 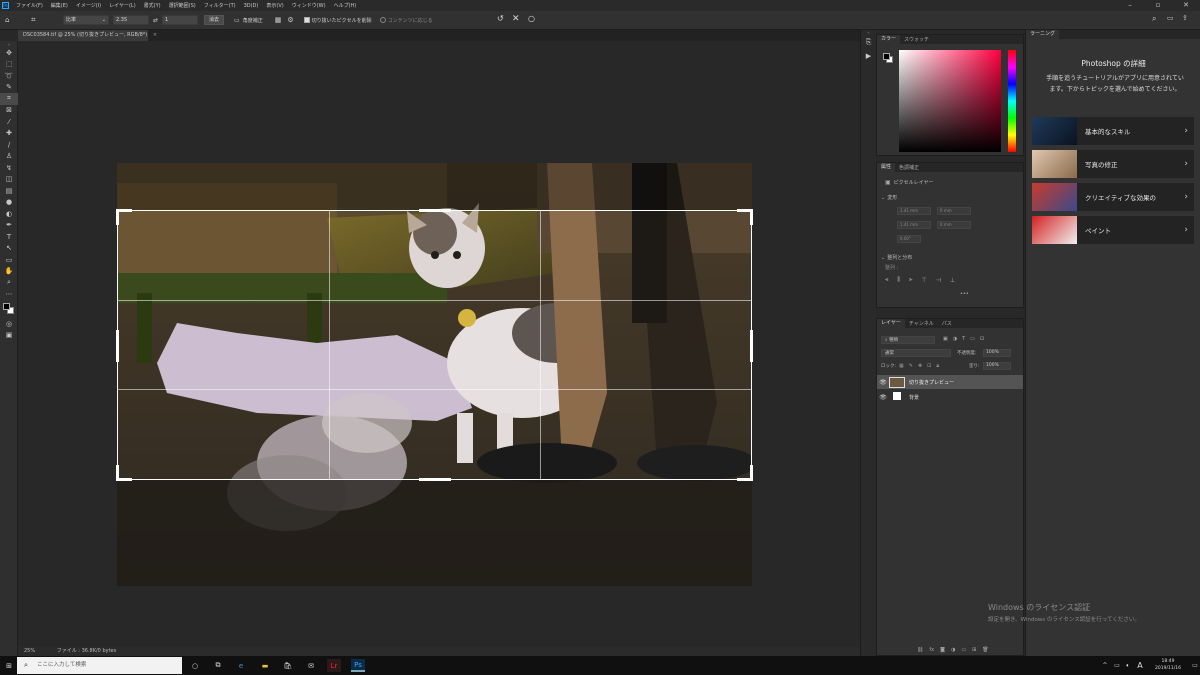 What do you see at coordinates (500, 18) in the screenshot?
I see `reset-icon: ↺` at bounding box center [500, 18].